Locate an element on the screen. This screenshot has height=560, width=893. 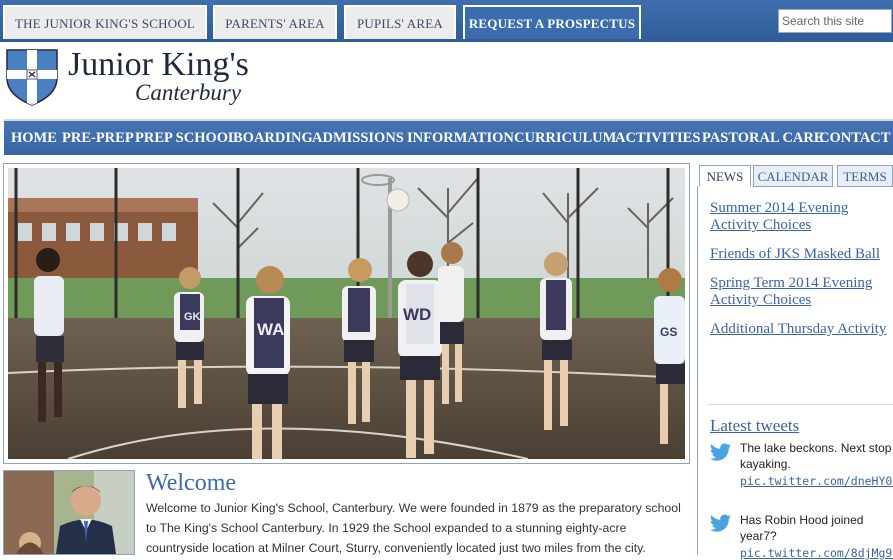
welcome-heading: Welcome is located at coordinates (191, 483).